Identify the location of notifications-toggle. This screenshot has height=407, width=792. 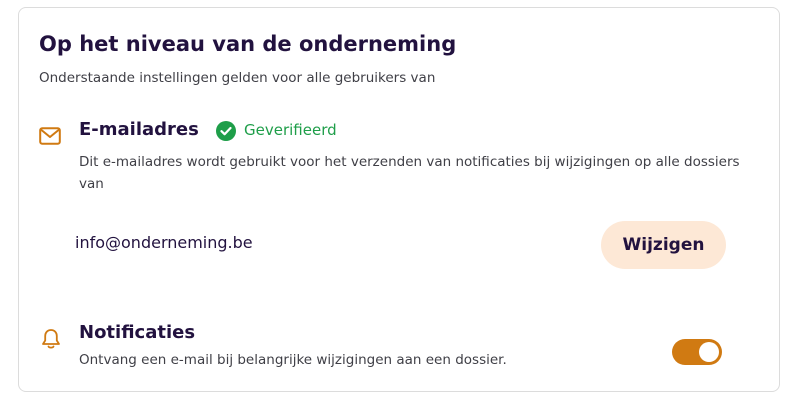
(697, 352).